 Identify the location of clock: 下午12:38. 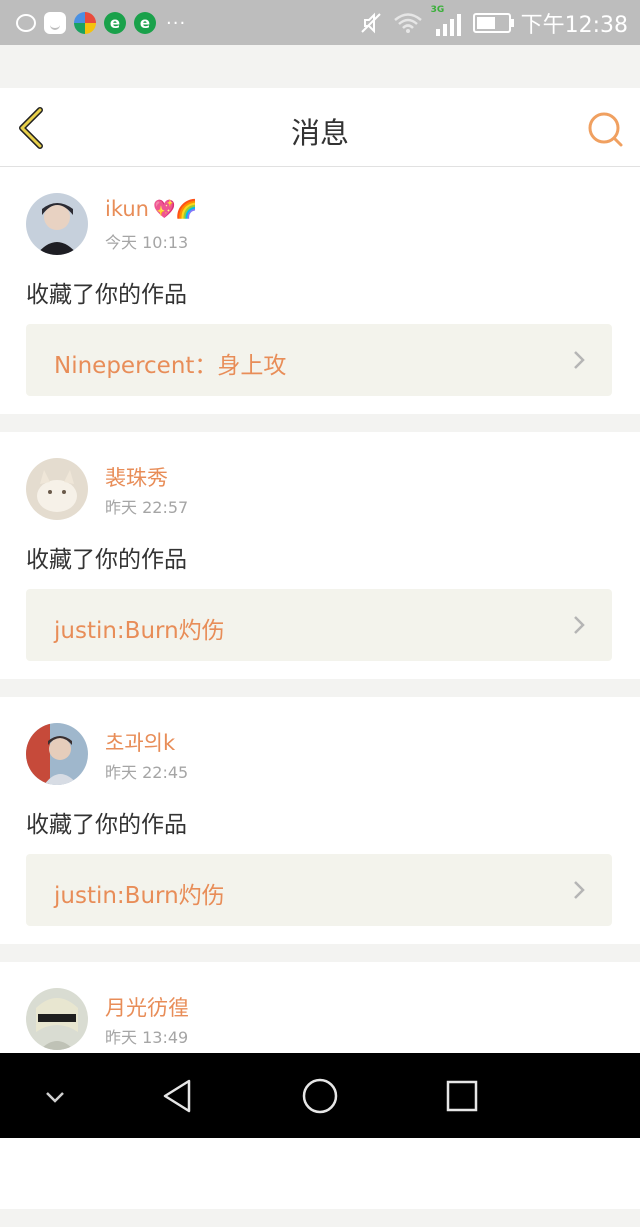
(574, 25).